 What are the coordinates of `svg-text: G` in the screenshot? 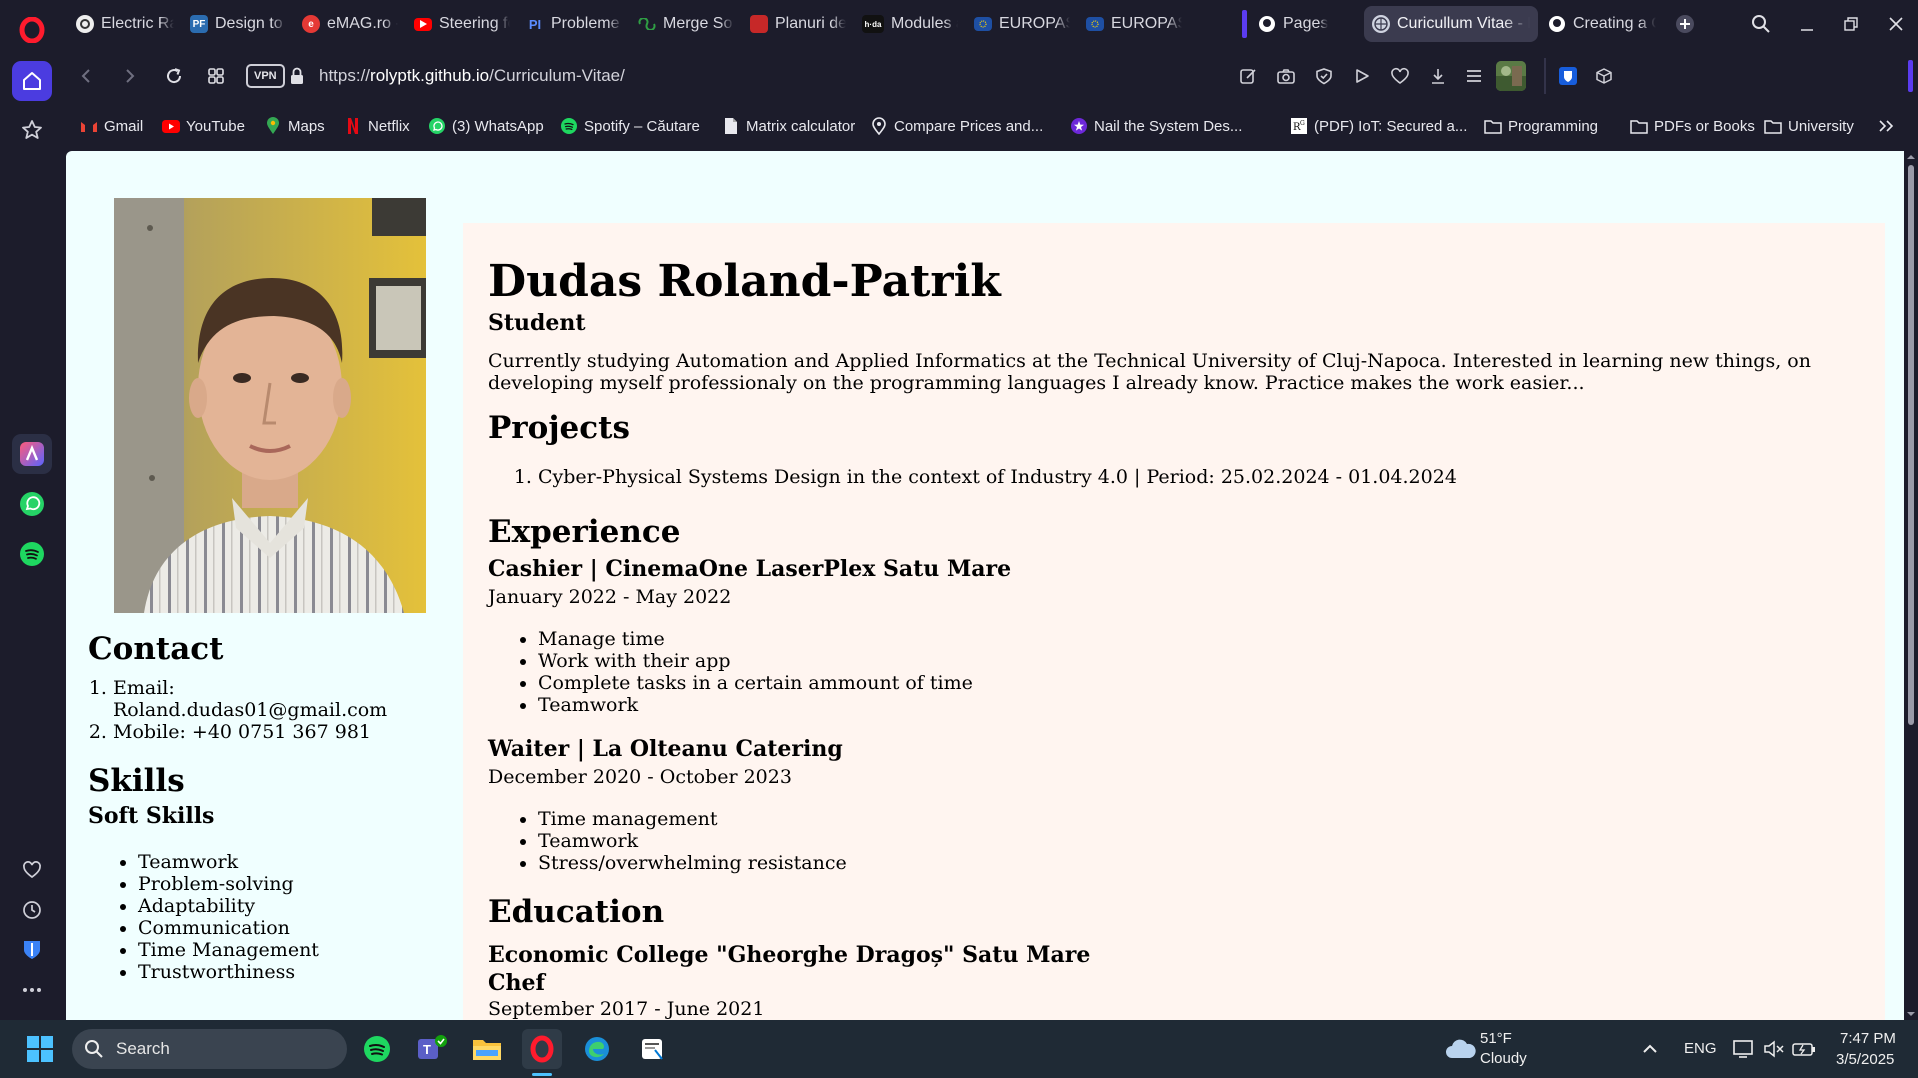 It's located at (1302, 123).